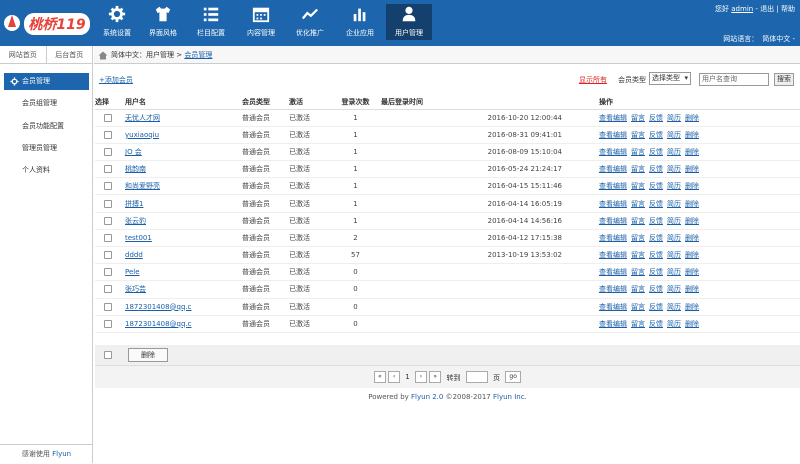 Image resolution: width=800 pixels, height=464 pixels. Describe the element at coordinates (46, 126) in the screenshot. I see `sidebar-item-member-config: 会员功能配置` at that location.